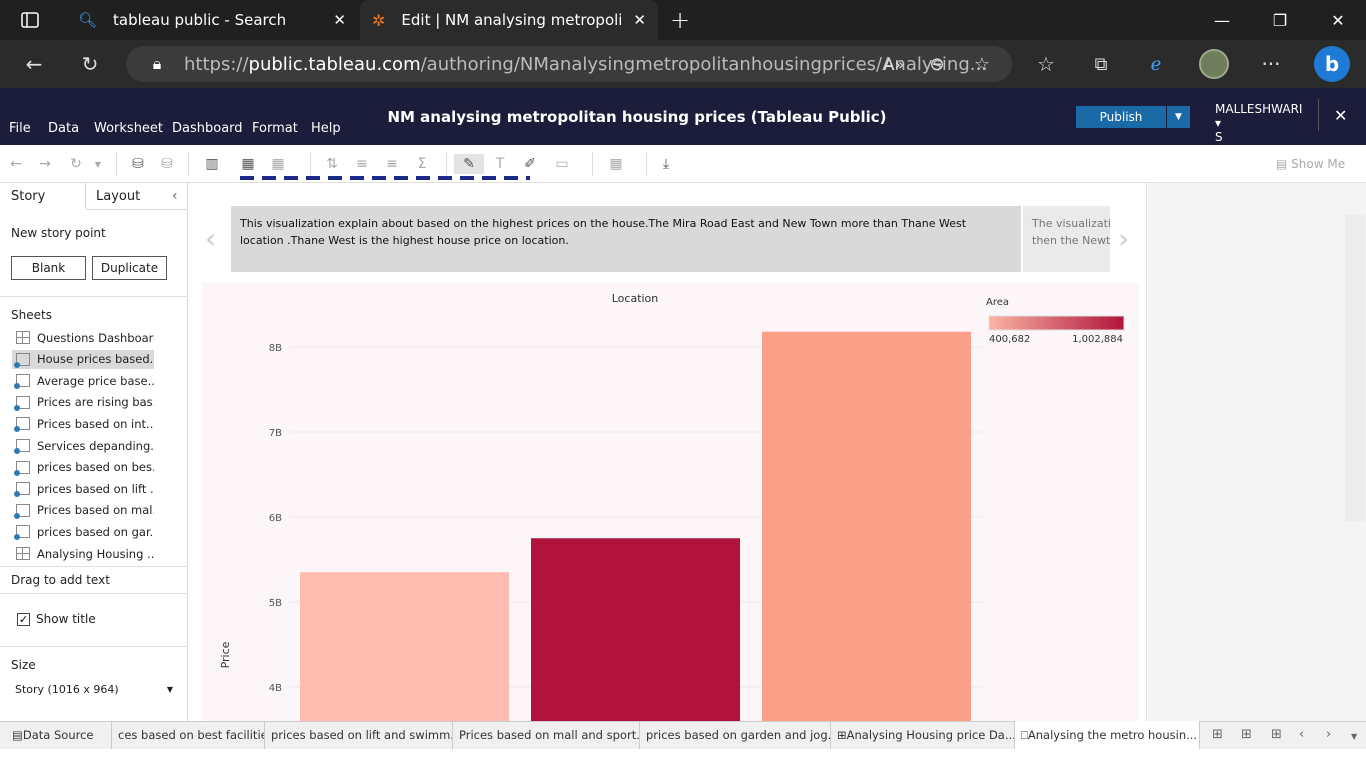  What do you see at coordinates (894, 64) in the screenshot?
I see `read-aloud-icon: A»` at bounding box center [894, 64].